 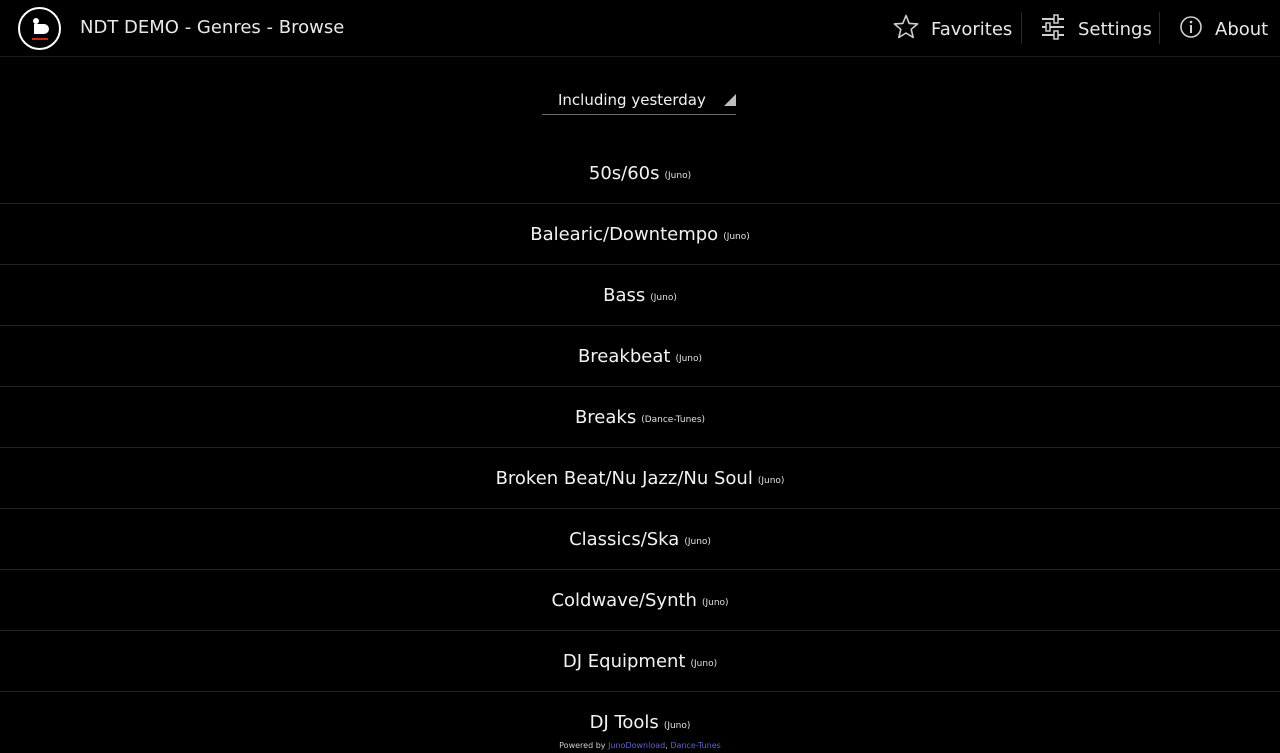 What do you see at coordinates (582, 745) in the screenshot?
I see `footer-prefix: Powered by` at bounding box center [582, 745].